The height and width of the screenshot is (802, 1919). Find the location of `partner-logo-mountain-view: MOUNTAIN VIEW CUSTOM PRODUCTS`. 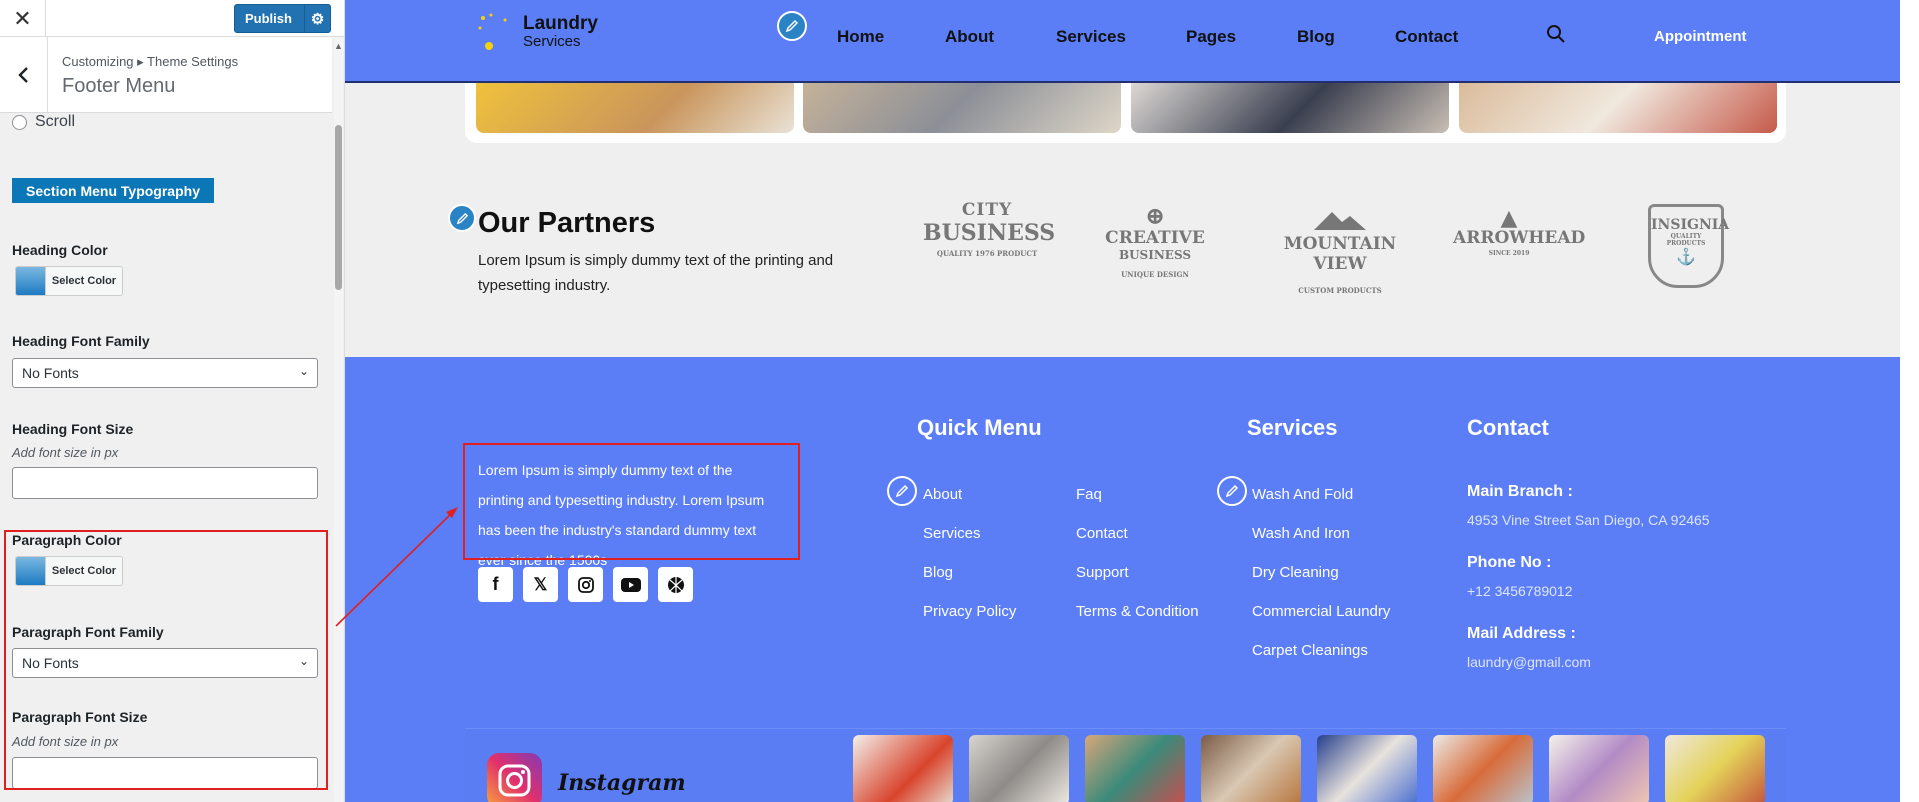

partner-logo-mountain-view: MOUNTAIN VIEW CUSTOM PRODUCTS is located at coordinates (1340, 251).